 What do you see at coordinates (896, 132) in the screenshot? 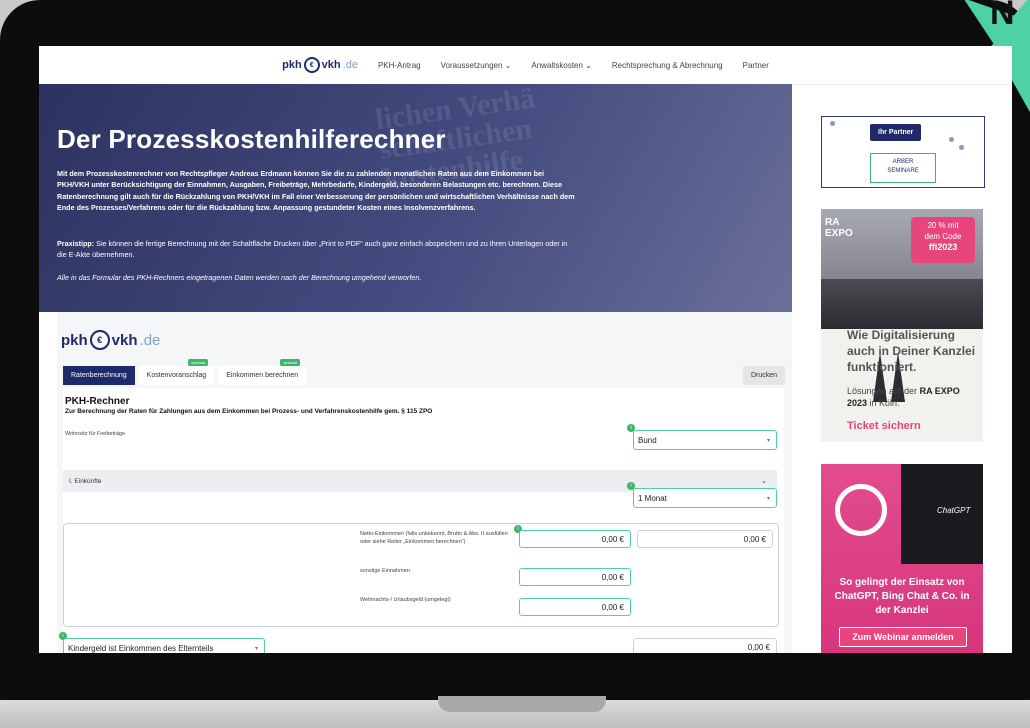
I see `partner-button: Ihr Partner` at bounding box center [896, 132].